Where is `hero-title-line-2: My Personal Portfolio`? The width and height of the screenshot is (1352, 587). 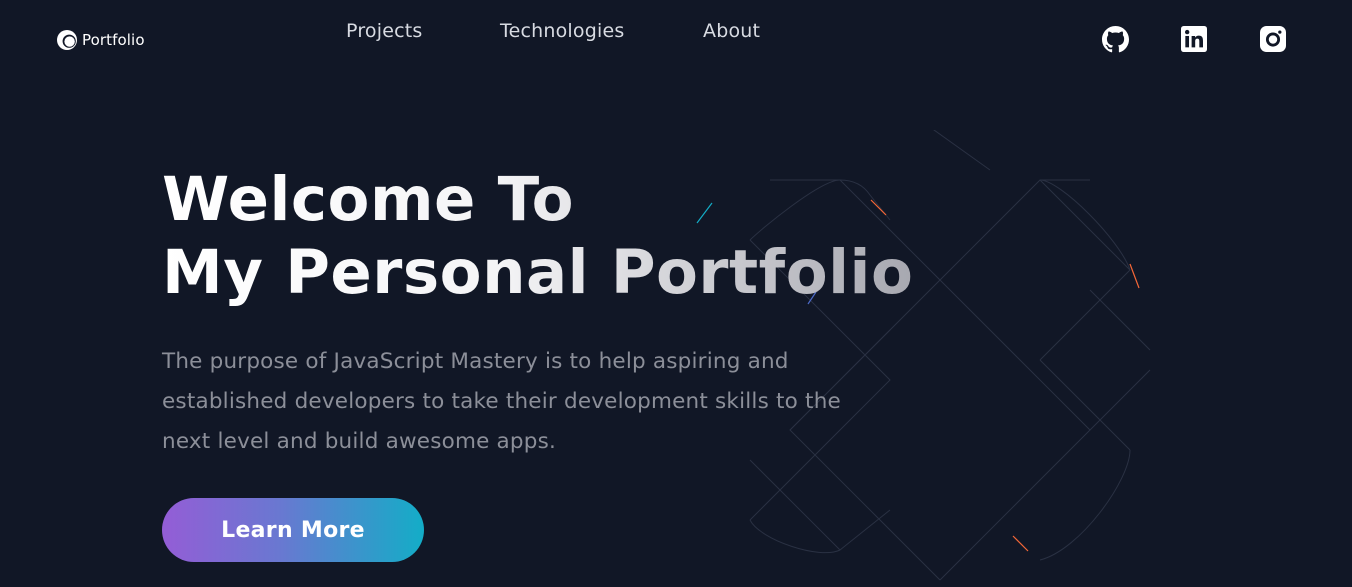
hero-title-line-2: My Personal Portfolio is located at coordinates (538, 272).